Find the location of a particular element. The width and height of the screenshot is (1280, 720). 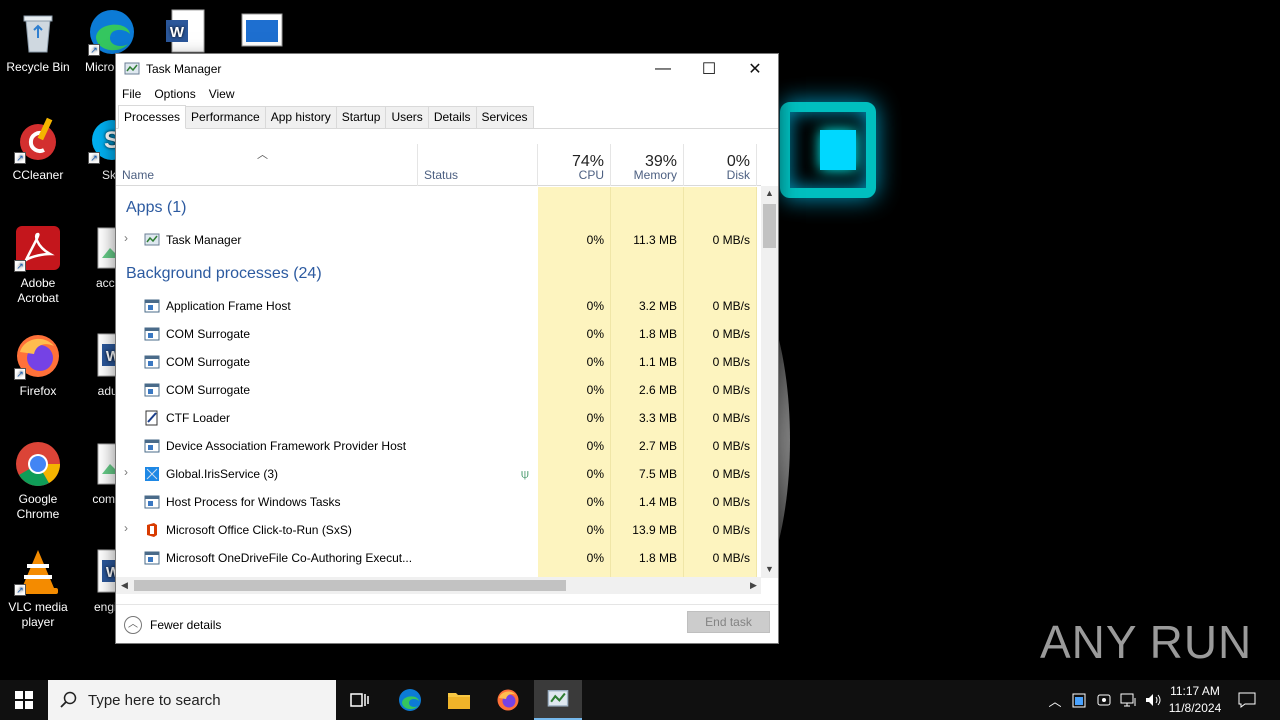

process-name: COM Surrogate is located at coordinates (208, 390).